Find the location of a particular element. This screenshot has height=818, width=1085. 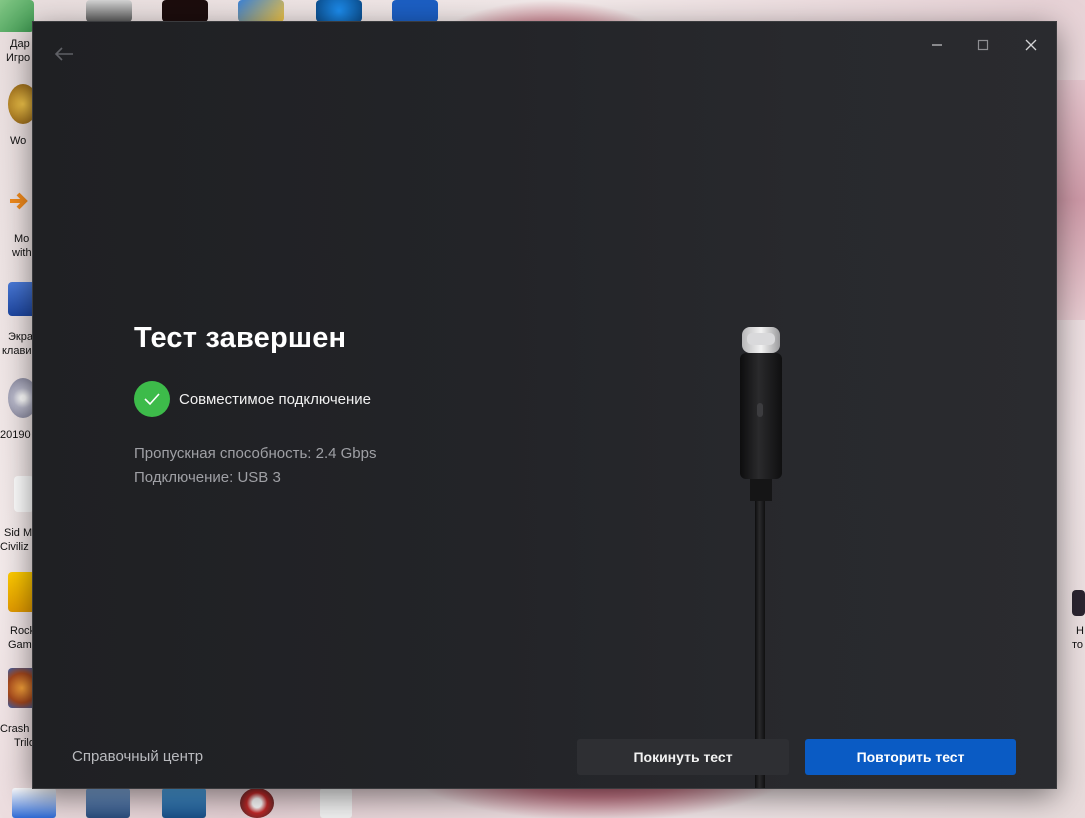

back-button is located at coordinates (64, 54).